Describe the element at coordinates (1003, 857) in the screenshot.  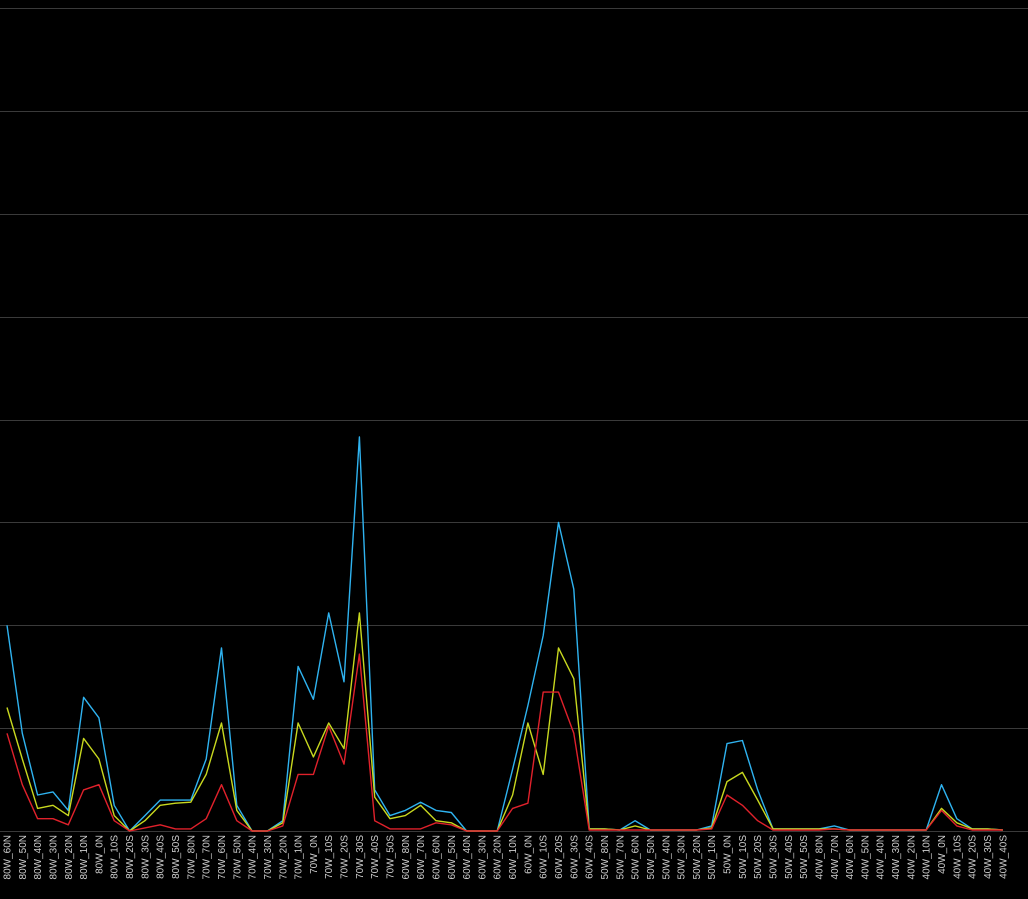
I see `x-tick-label: 40W_40S` at that location.